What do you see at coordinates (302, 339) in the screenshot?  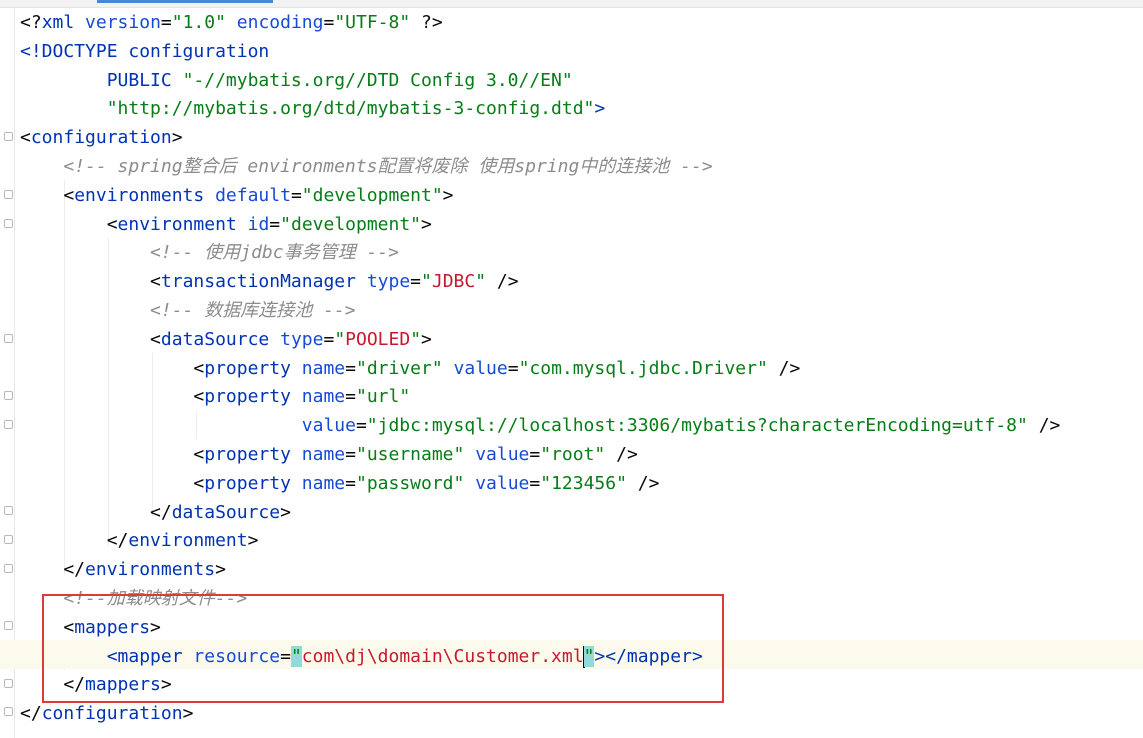 I see `code-token: type` at bounding box center [302, 339].